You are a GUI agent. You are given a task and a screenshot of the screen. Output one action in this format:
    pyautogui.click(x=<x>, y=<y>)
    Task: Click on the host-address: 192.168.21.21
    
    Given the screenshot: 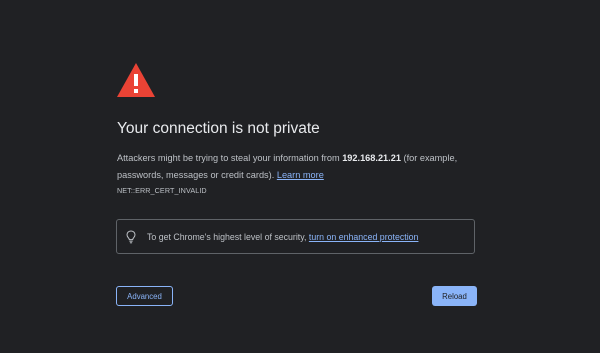 What is the action you would take?
    pyautogui.click(x=371, y=158)
    